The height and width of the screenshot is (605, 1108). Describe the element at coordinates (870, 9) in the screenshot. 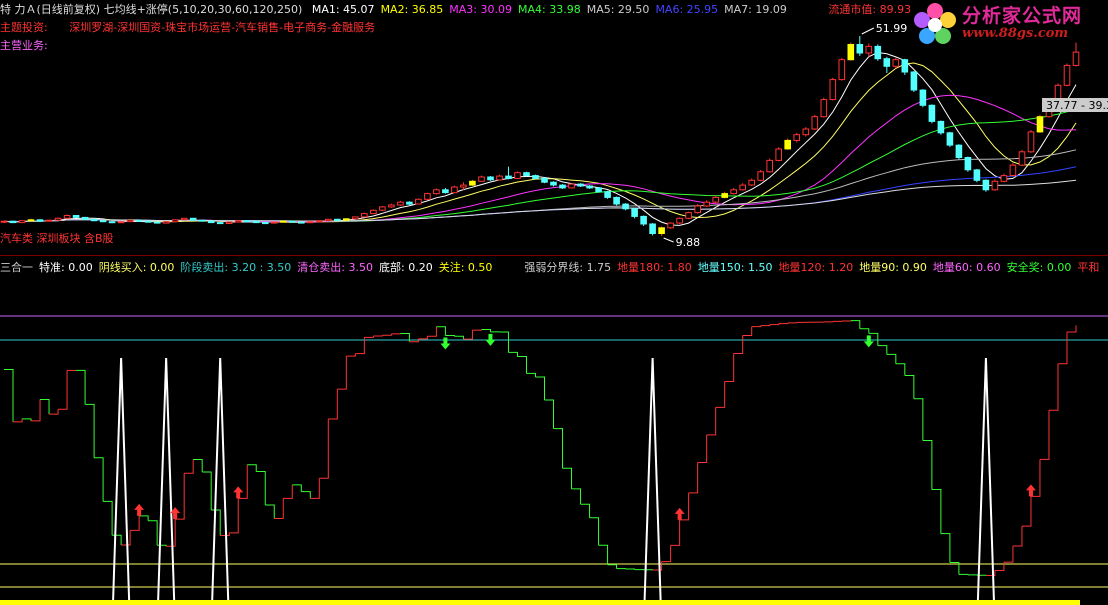

I see `market-cap: 流通市值: 89.93` at that location.